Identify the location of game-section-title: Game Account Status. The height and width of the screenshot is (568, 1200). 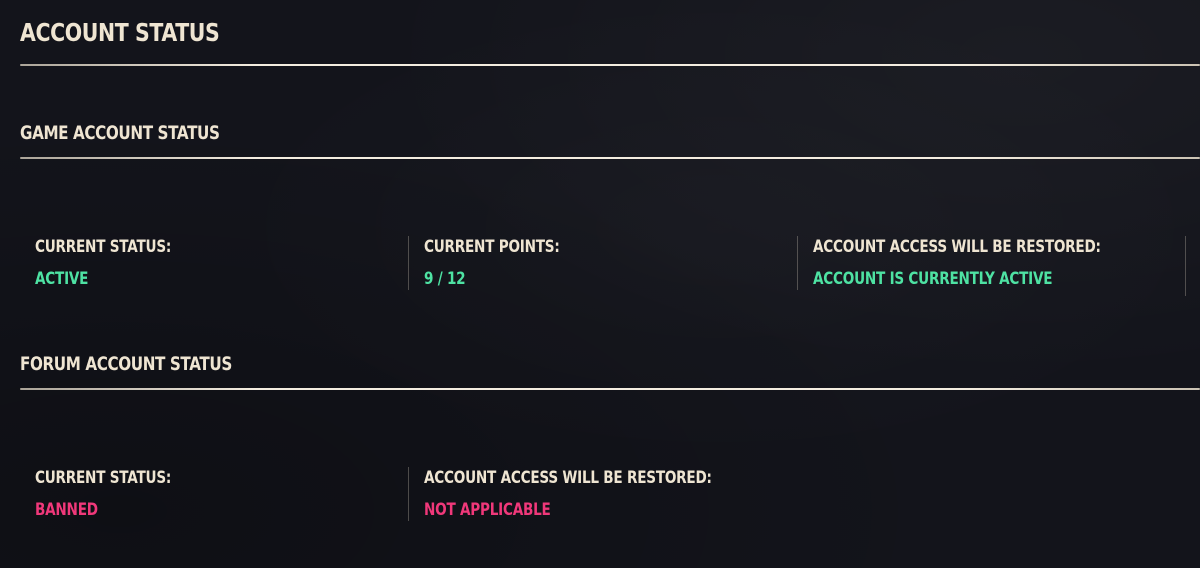
(120, 133).